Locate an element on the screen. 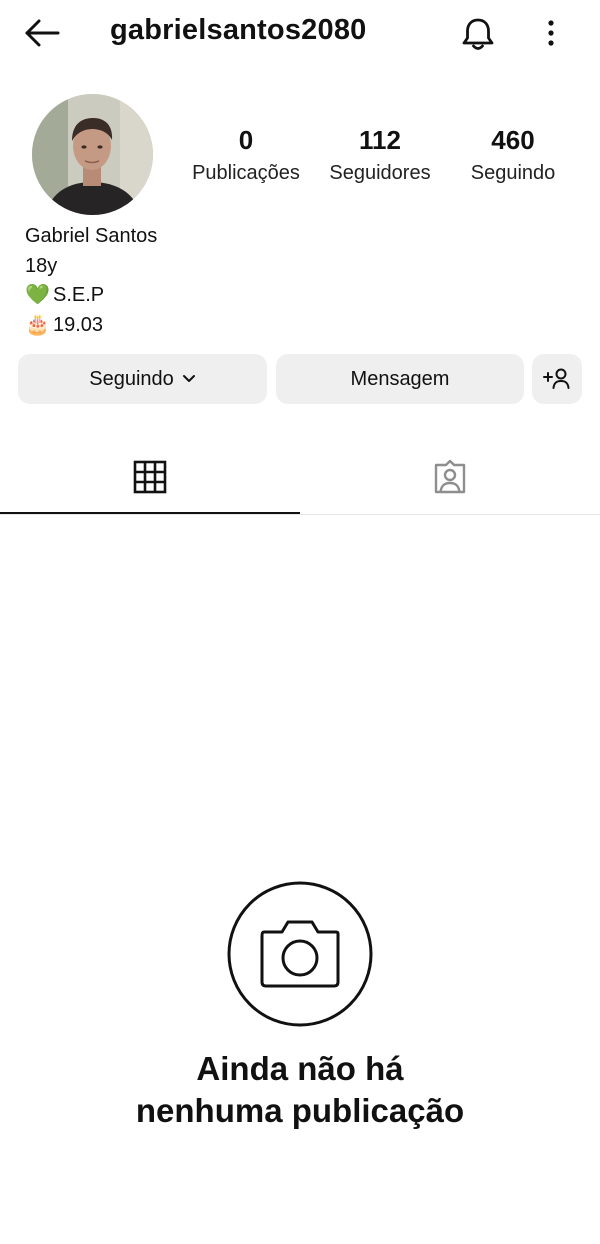 Image resolution: width=600 pixels, height=1244 pixels. stat-publications: 0 Publicações is located at coordinates (246, 156).